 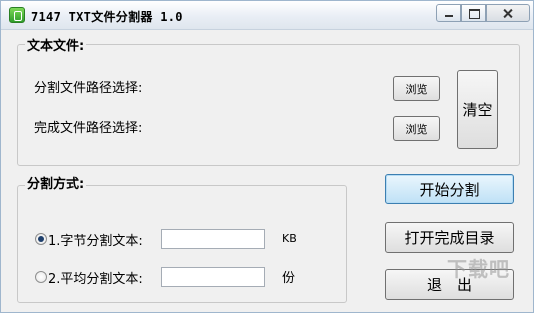 What do you see at coordinates (416, 128) in the screenshot?
I see `browse-done-button: 浏览` at bounding box center [416, 128].